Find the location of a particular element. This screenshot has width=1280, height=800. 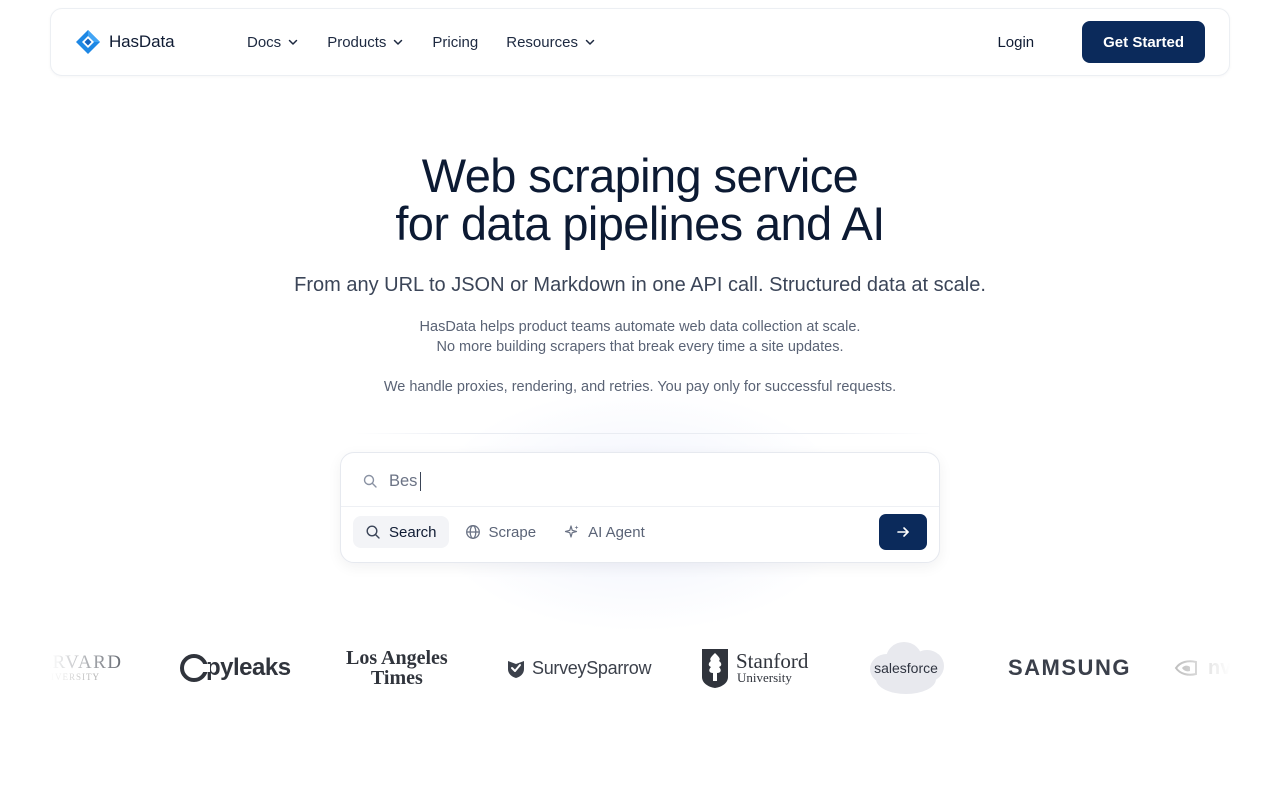

sparkle-icon is located at coordinates (571, 531).